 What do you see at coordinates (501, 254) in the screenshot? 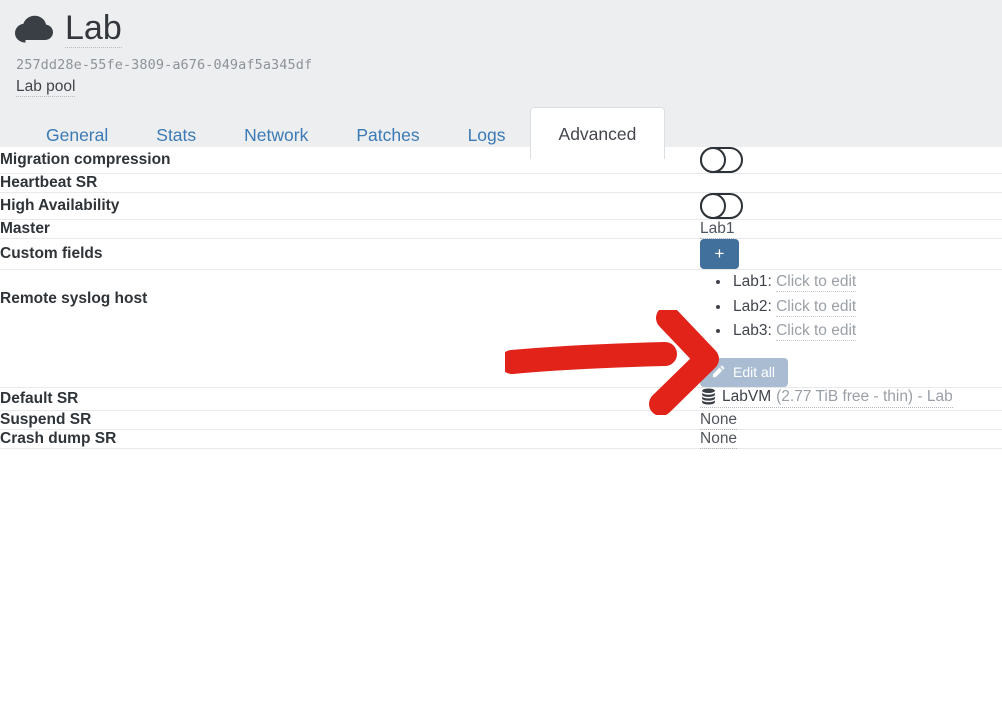
I see `table-row-custom-fields: Custom fields +` at bounding box center [501, 254].